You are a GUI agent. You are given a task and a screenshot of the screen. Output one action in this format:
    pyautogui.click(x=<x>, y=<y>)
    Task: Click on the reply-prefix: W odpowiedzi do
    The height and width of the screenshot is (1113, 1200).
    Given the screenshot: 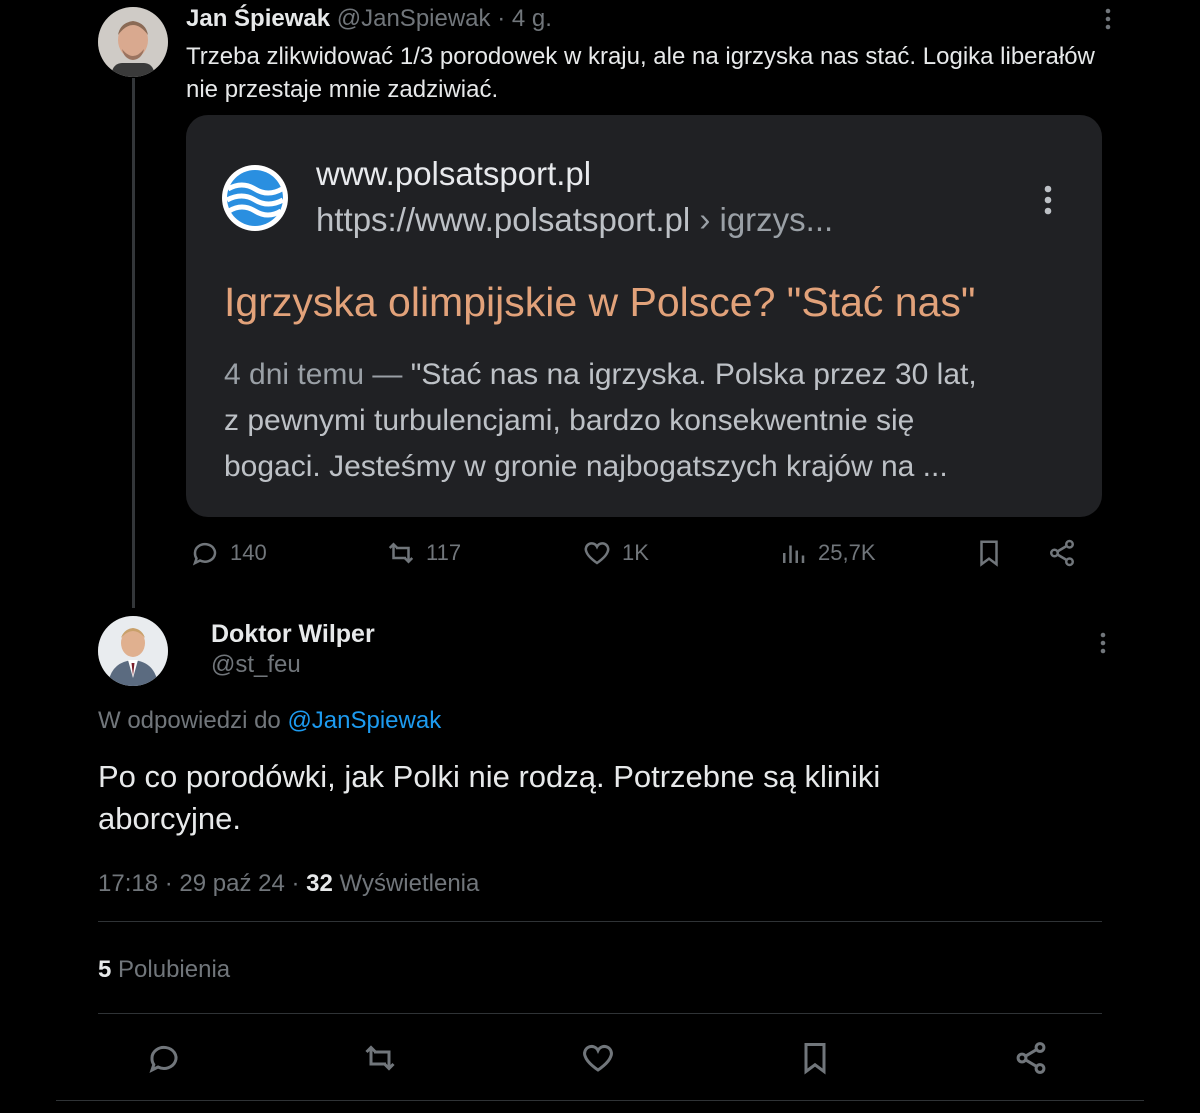 What is the action you would take?
    pyautogui.click(x=189, y=720)
    